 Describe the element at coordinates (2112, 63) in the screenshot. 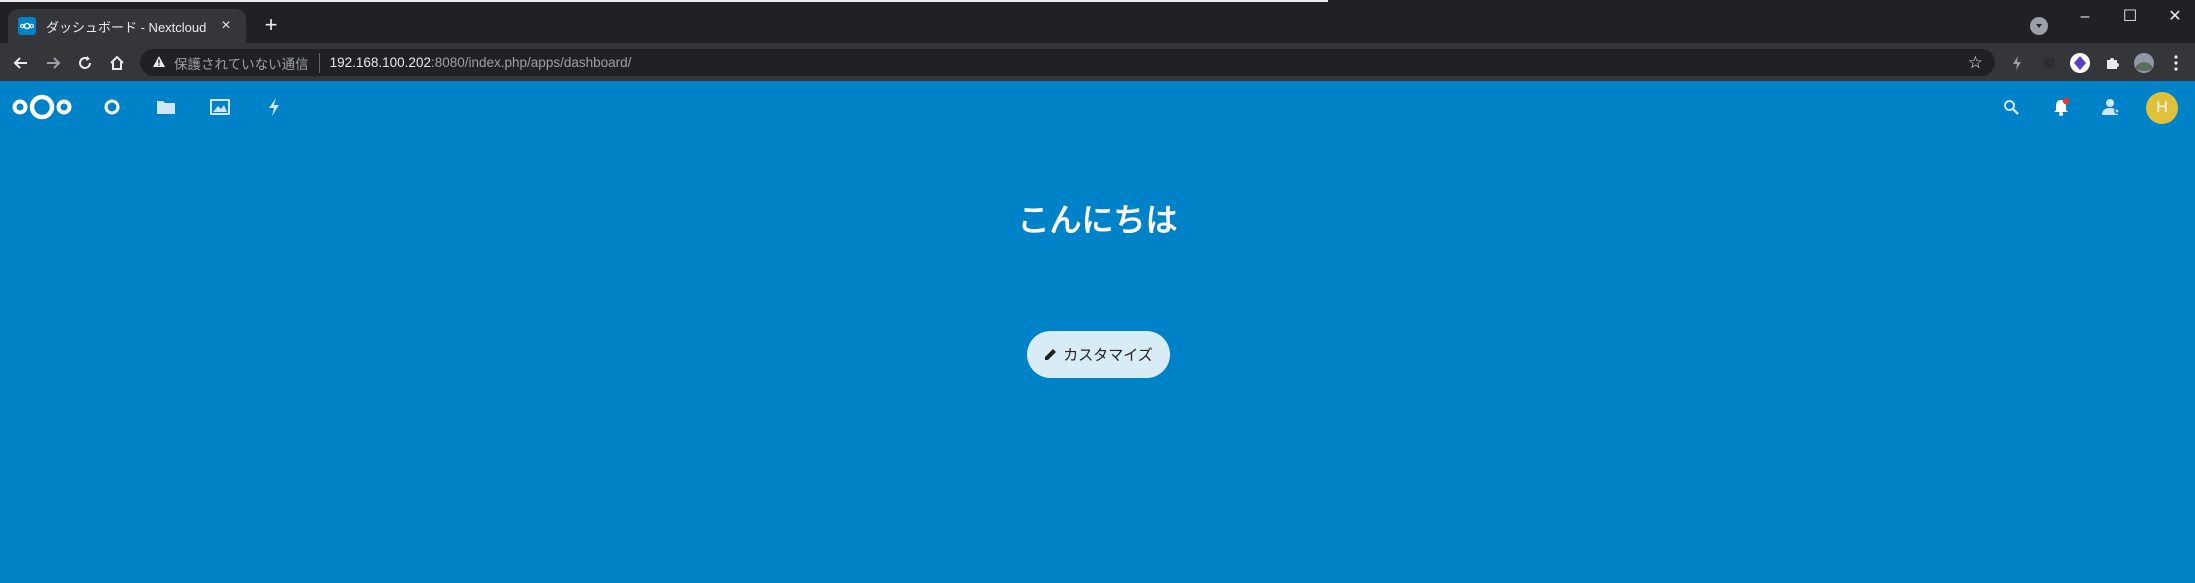

I see `extensions-puzzle-icon` at that location.